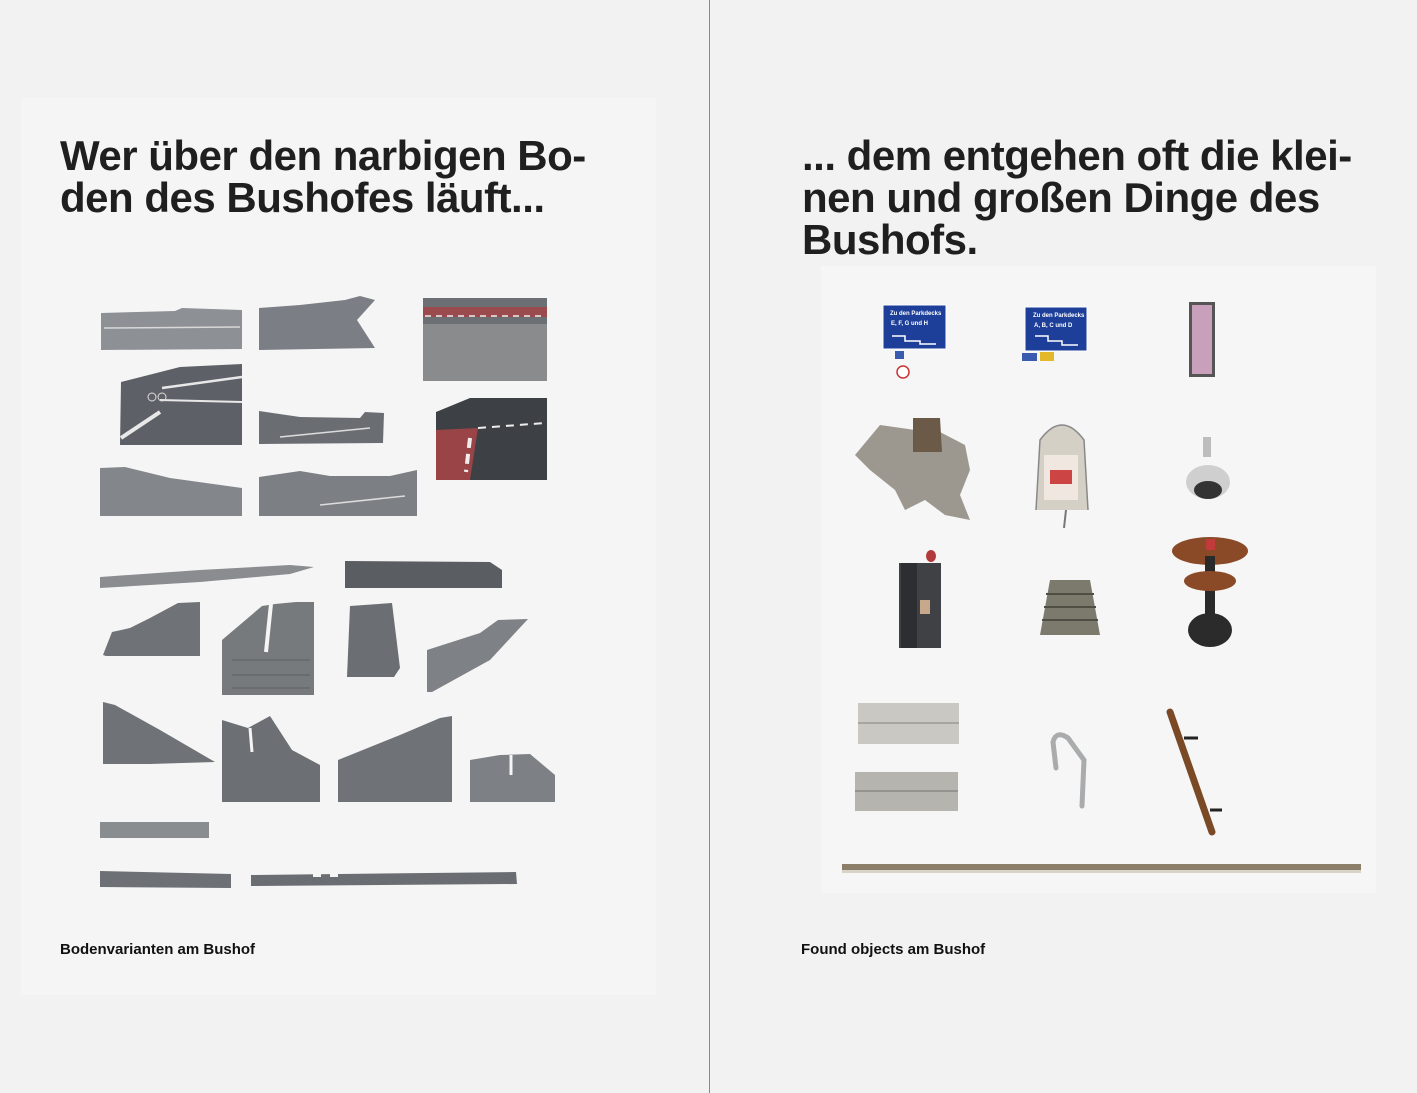 Image resolution: width=1417 pixels, height=1093 pixels. I want to click on left-page-caption: Bodenvarianten am Bushof, so click(158, 949).